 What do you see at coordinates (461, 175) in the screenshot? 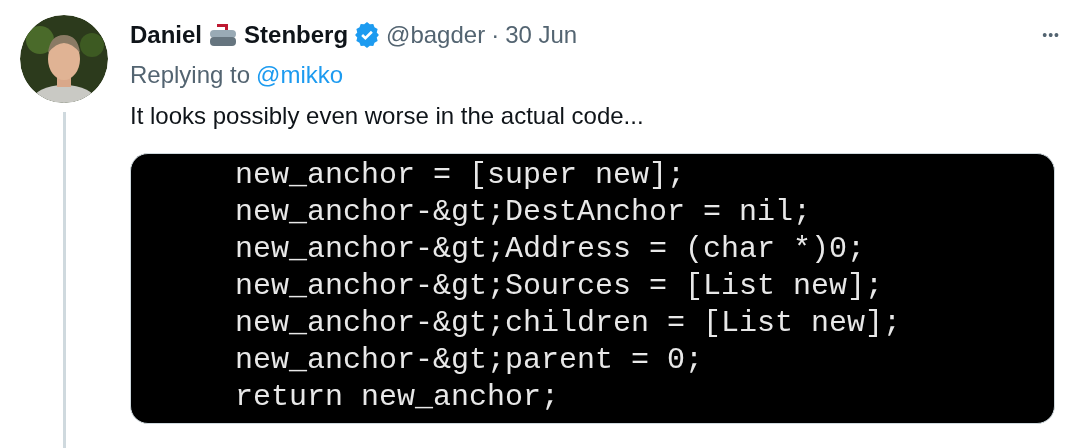
I see `code-line: new_anchor = [super new];` at bounding box center [461, 175].